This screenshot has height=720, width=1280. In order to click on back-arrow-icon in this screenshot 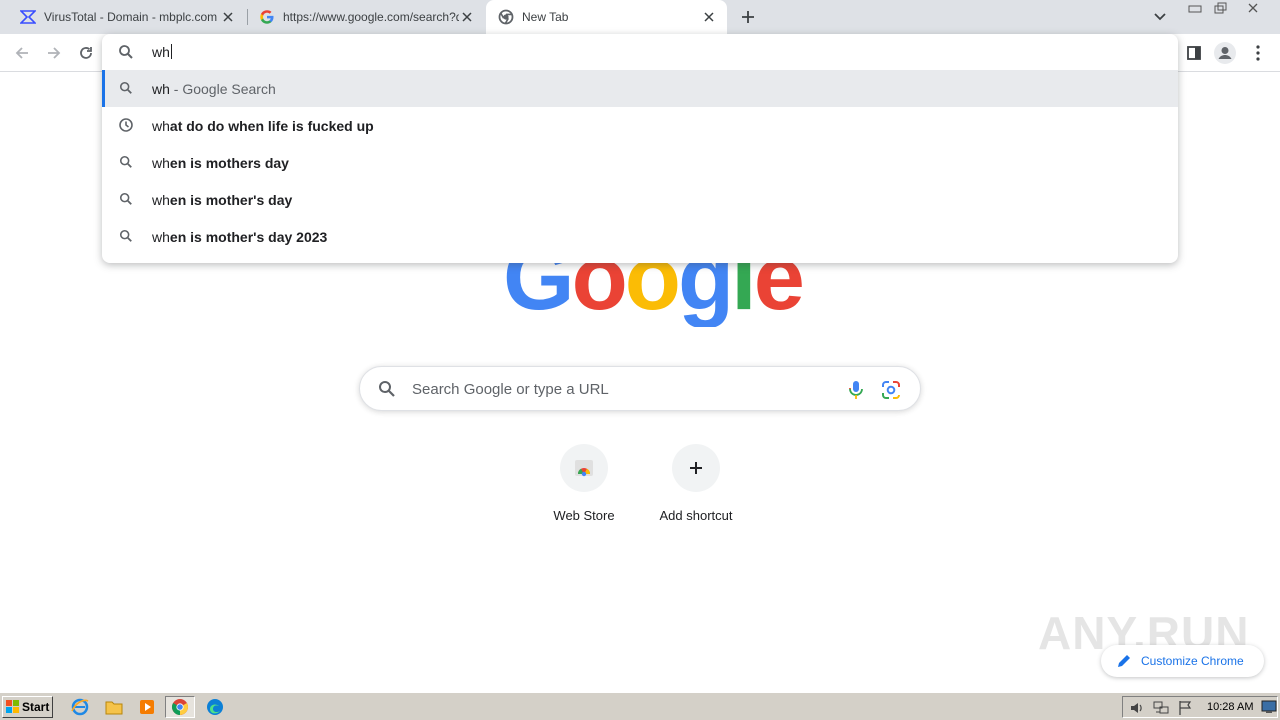, I will do `click(21, 53)`.